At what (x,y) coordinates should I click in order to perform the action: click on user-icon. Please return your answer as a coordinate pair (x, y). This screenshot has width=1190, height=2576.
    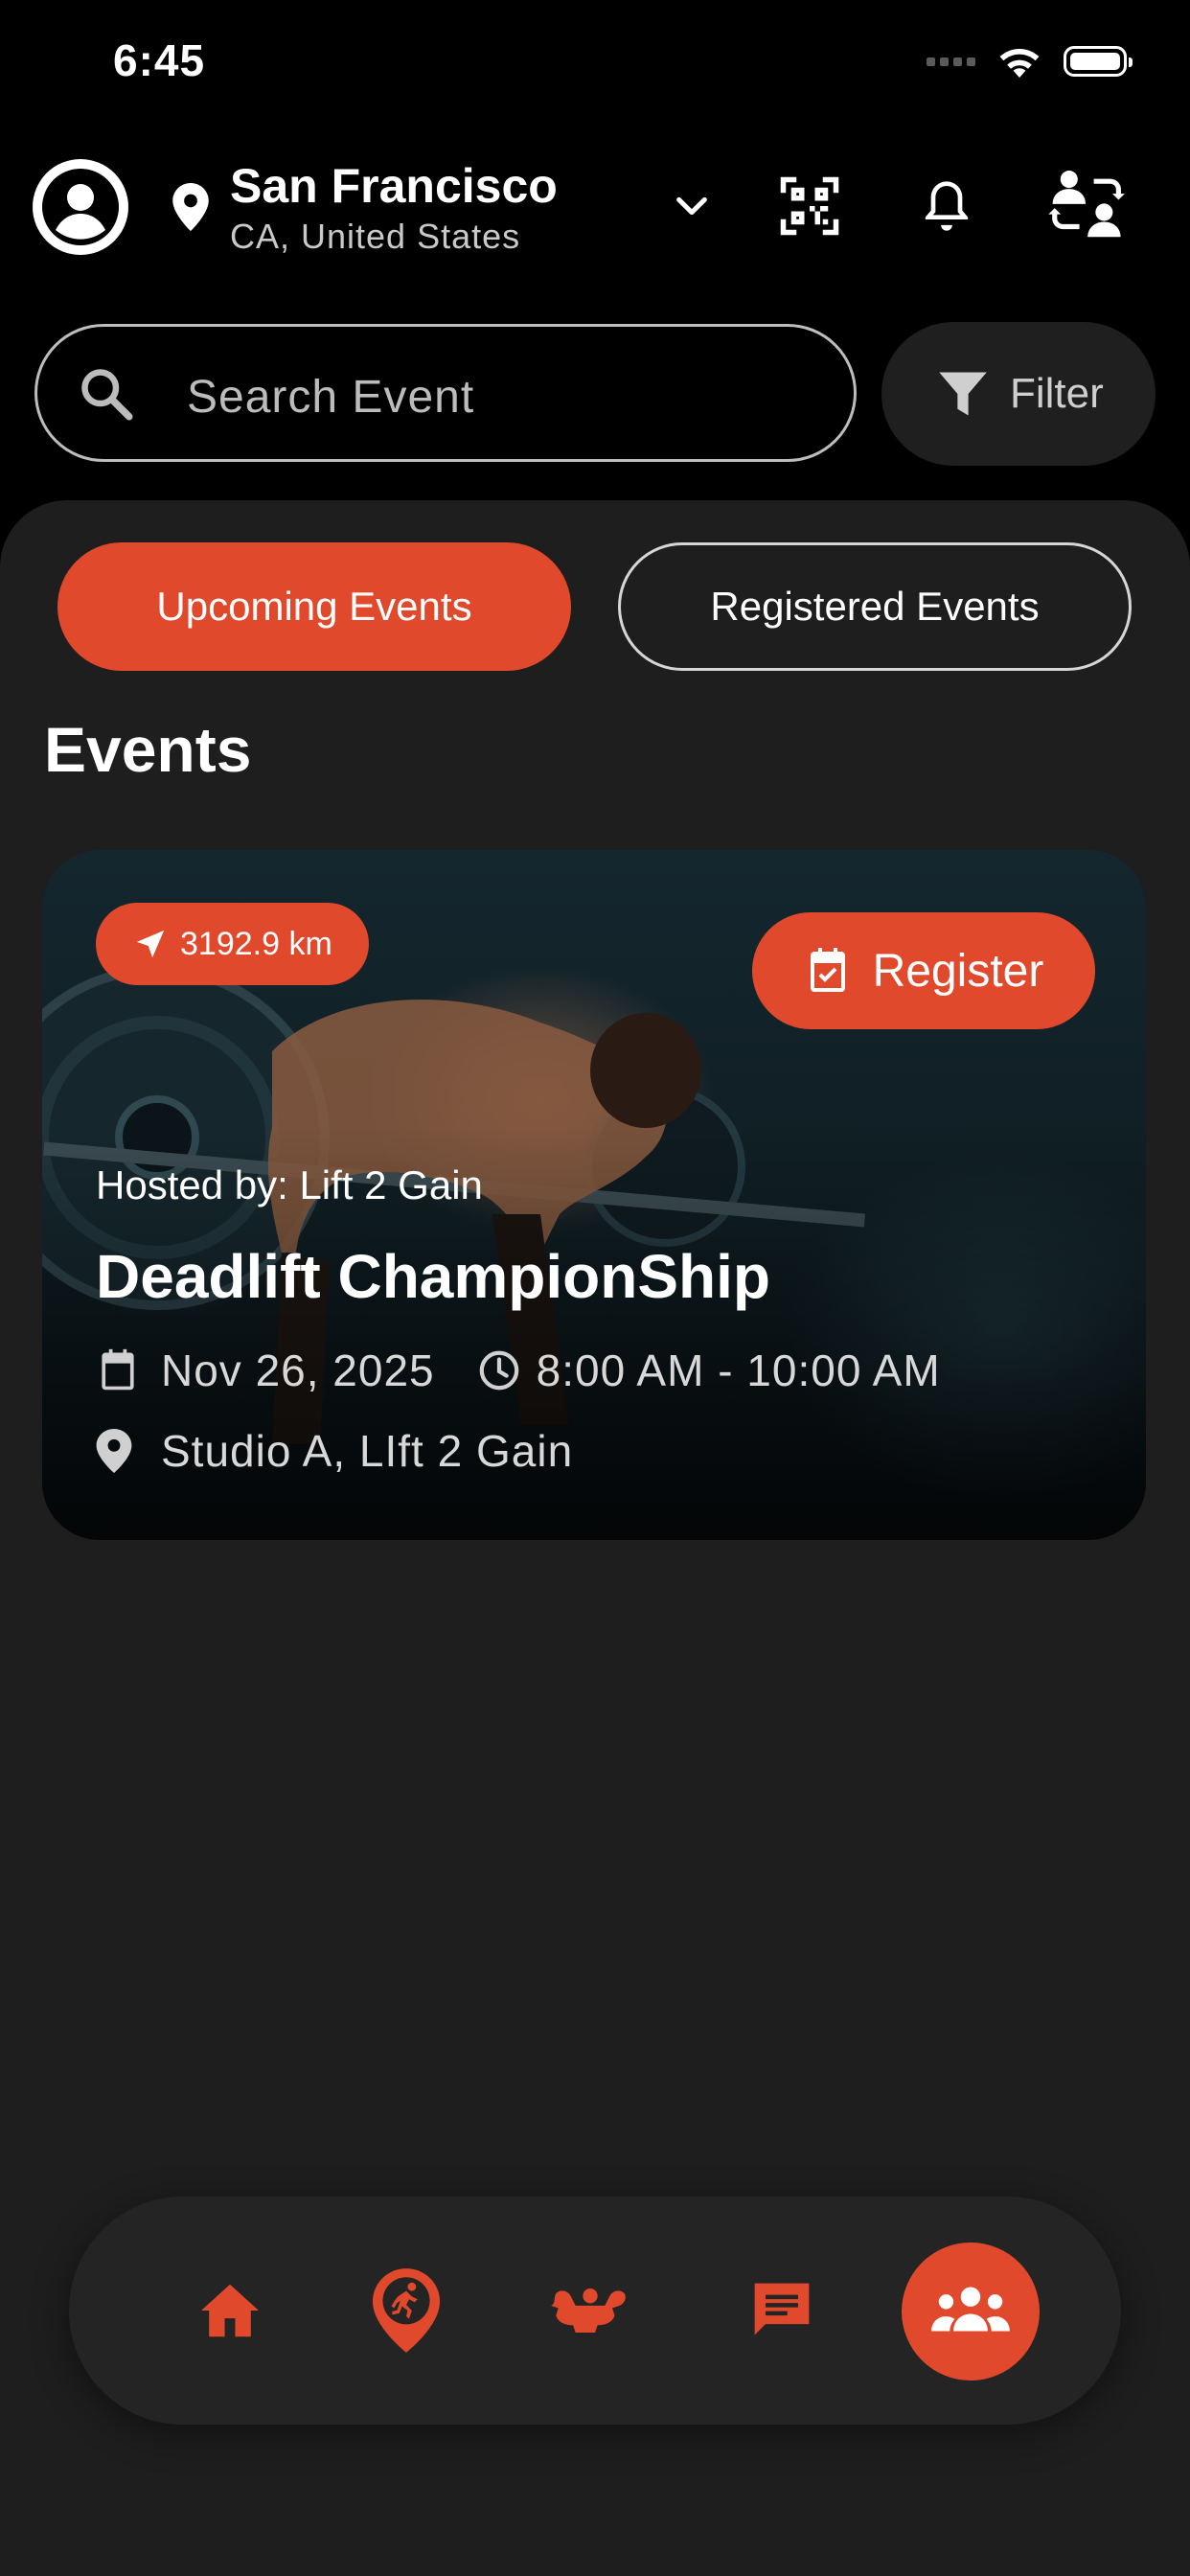
    Looking at the image, I should click on (81, 207).